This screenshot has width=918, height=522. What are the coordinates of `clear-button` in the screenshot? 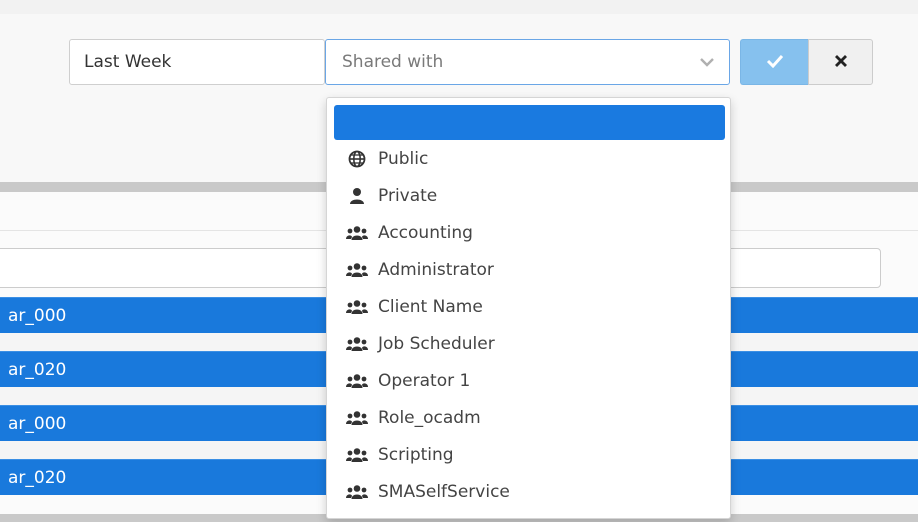 It's located at (840, 62).